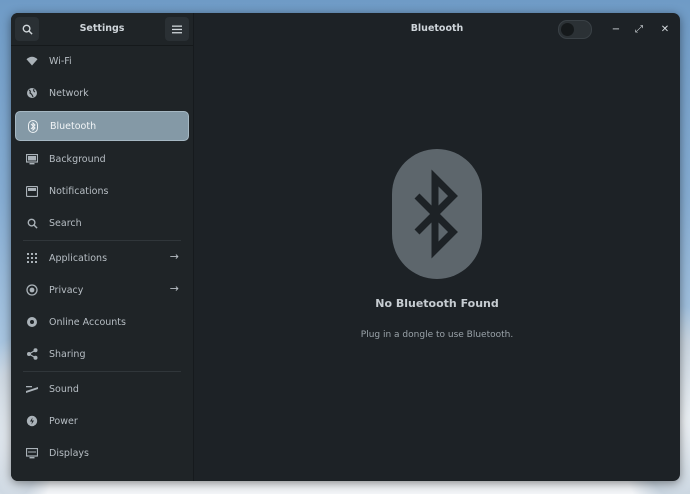 The image size is (690, 494). What do you see at coordinates (63, 421) in the screenshot?
I see `sidebar-item-label: Power` at bounding box center [63, 421].